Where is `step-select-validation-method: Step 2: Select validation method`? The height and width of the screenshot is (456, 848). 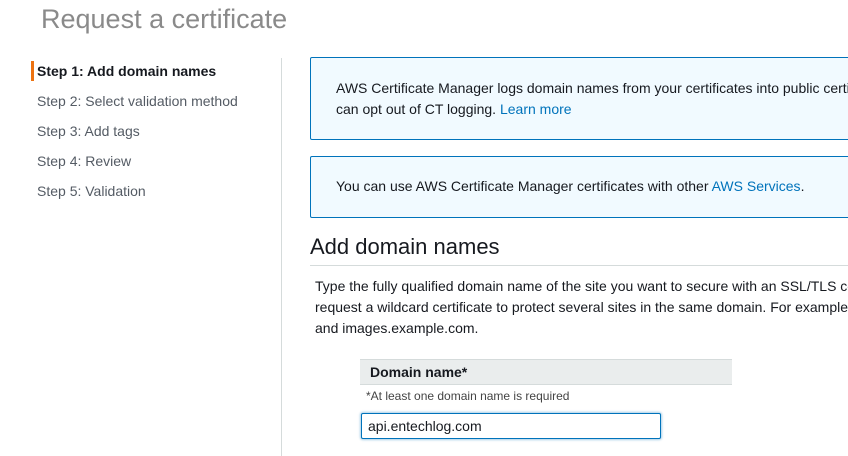
step-select-validation-method: Step 2: Select validation method is located at coordinates (153, 105).